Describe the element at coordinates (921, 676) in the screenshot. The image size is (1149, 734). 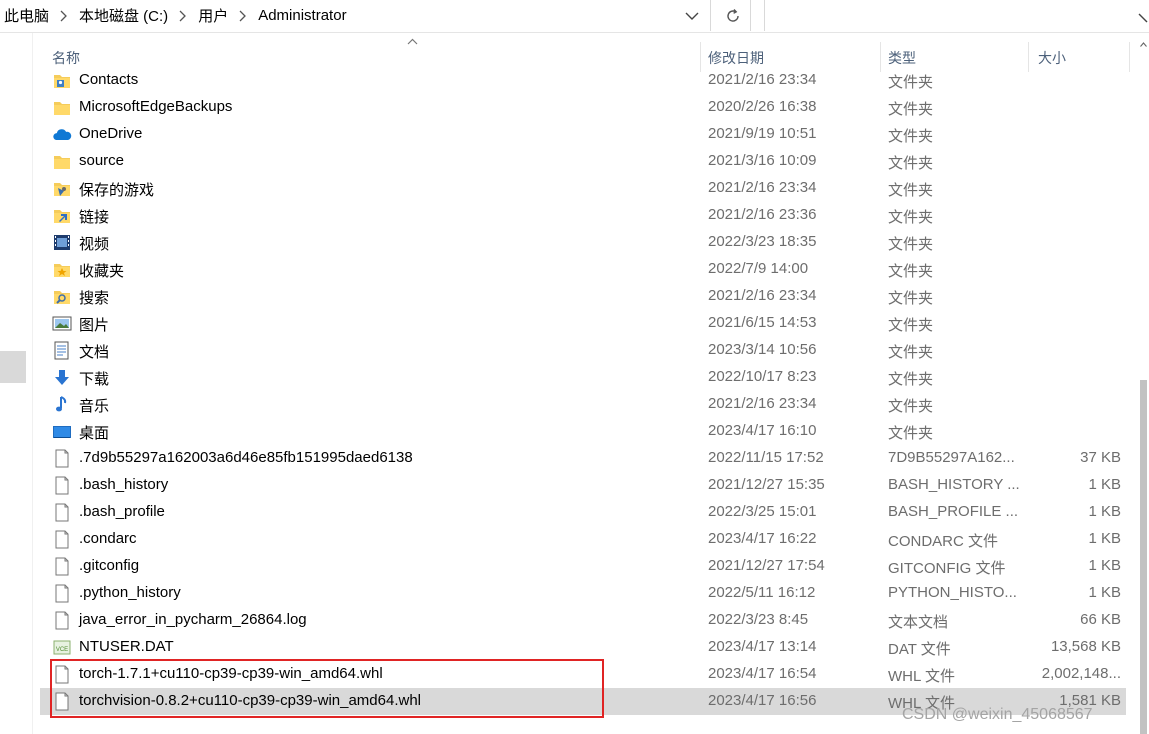
I see `file-type: WHL 文件` at that location.